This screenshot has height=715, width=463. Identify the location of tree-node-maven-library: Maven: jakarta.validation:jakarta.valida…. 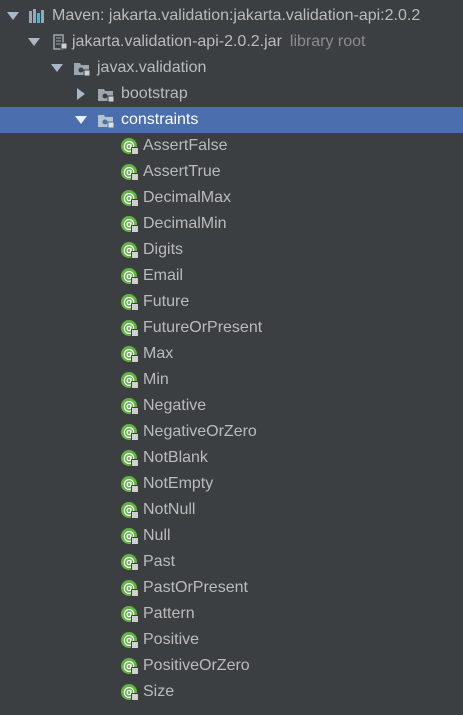
(231, 16).